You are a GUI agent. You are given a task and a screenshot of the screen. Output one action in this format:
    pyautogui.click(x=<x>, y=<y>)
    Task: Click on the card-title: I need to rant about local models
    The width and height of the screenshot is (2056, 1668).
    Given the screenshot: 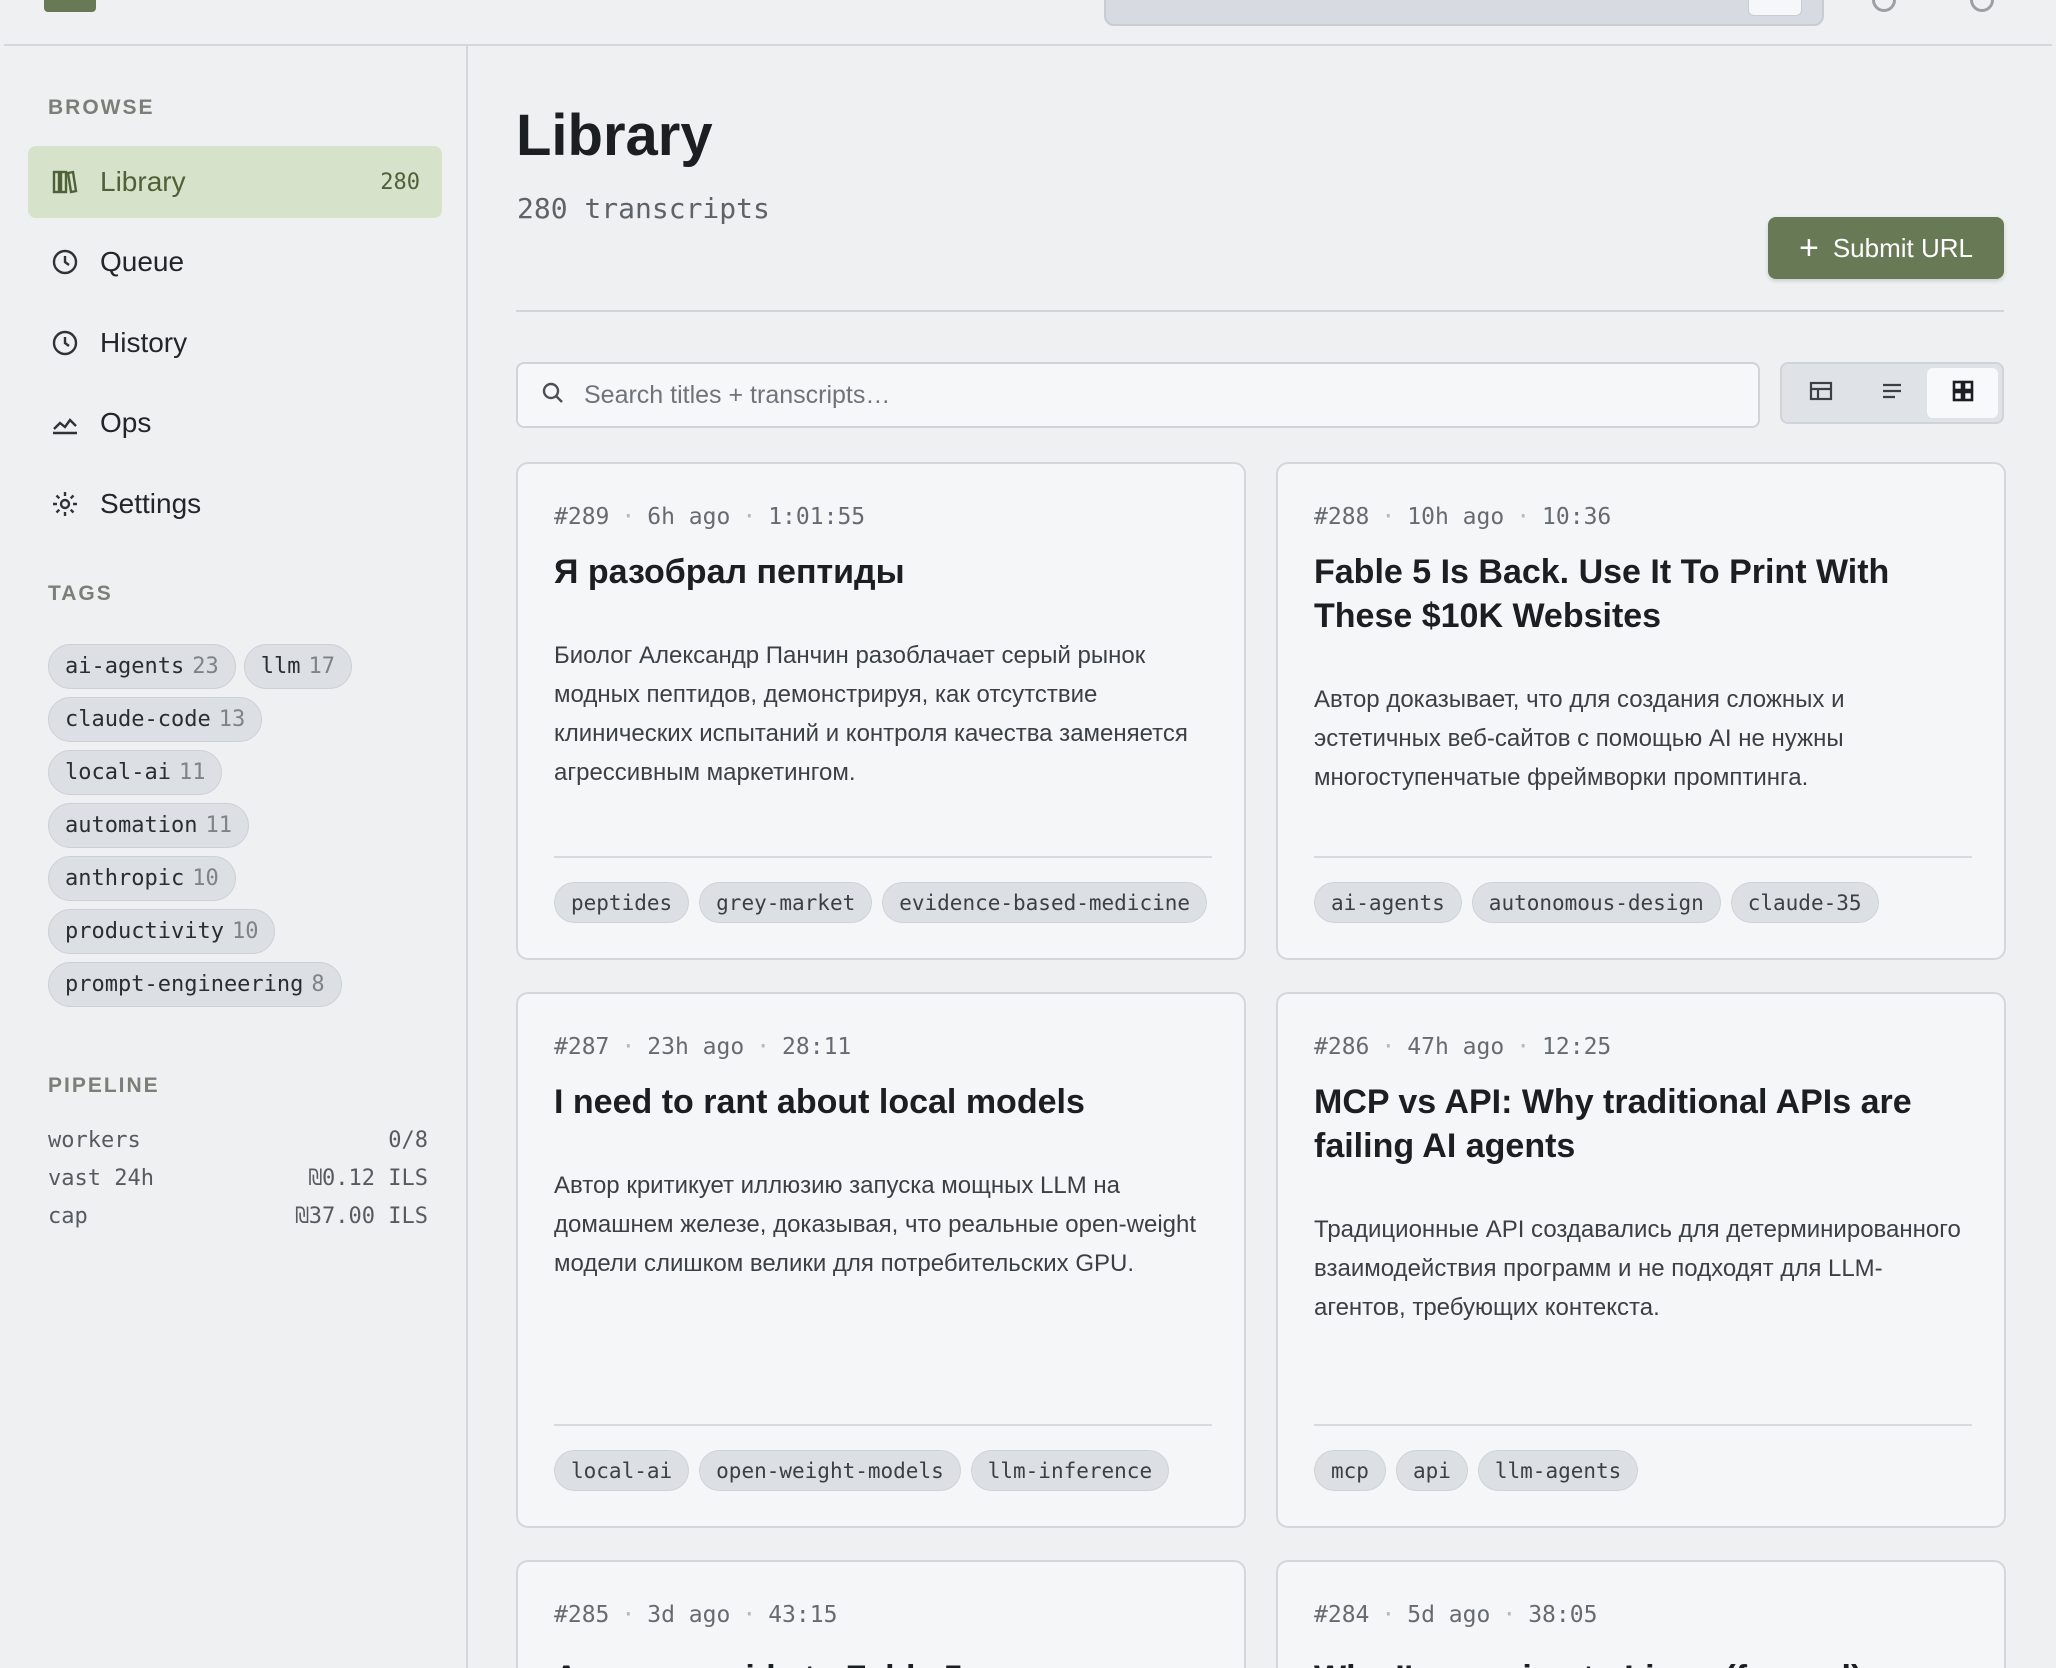 What is the action you would take?
    pyautogui.click(x=884, y=1102)
    